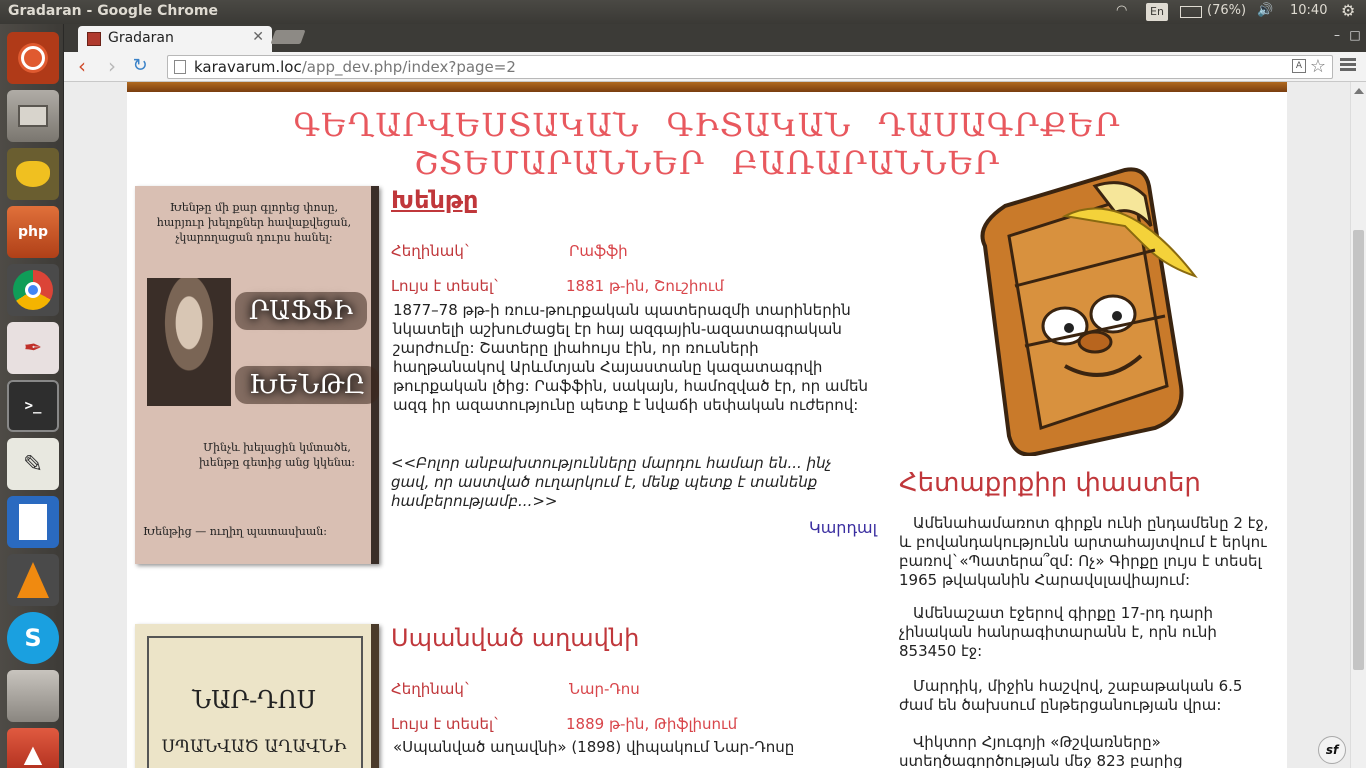  What do you see at coordinates (1050, 483) in the screenshot?
I see `facts-title: Հետաքրքիր փաստեր` at bounding box center [1050, 483].